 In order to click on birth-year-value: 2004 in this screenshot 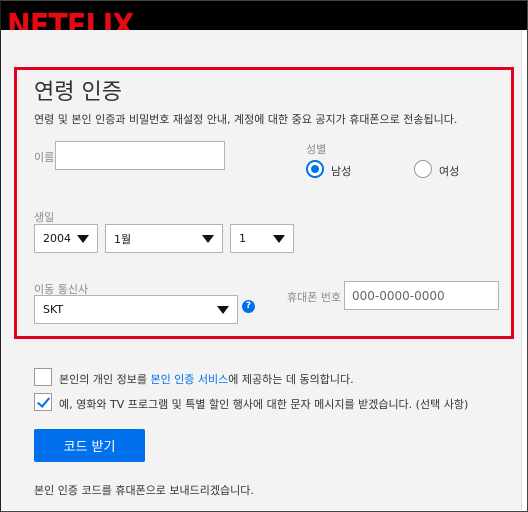, I will do `click(57, 238)`.